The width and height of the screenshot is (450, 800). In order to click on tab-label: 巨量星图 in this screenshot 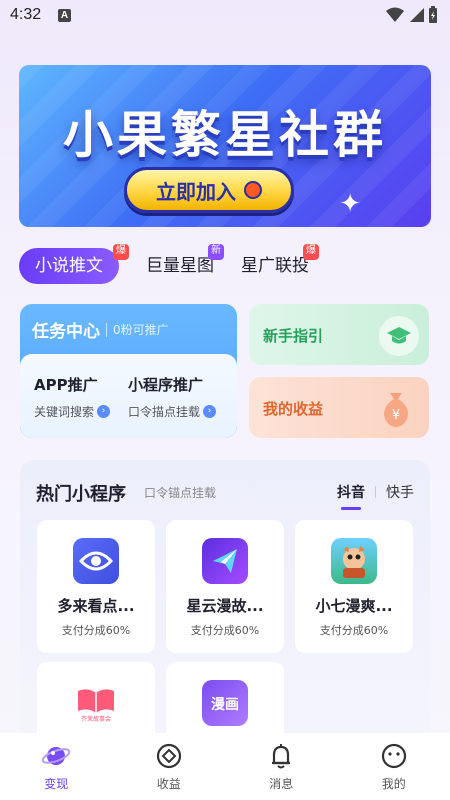, I will do `click(180, 266)`.